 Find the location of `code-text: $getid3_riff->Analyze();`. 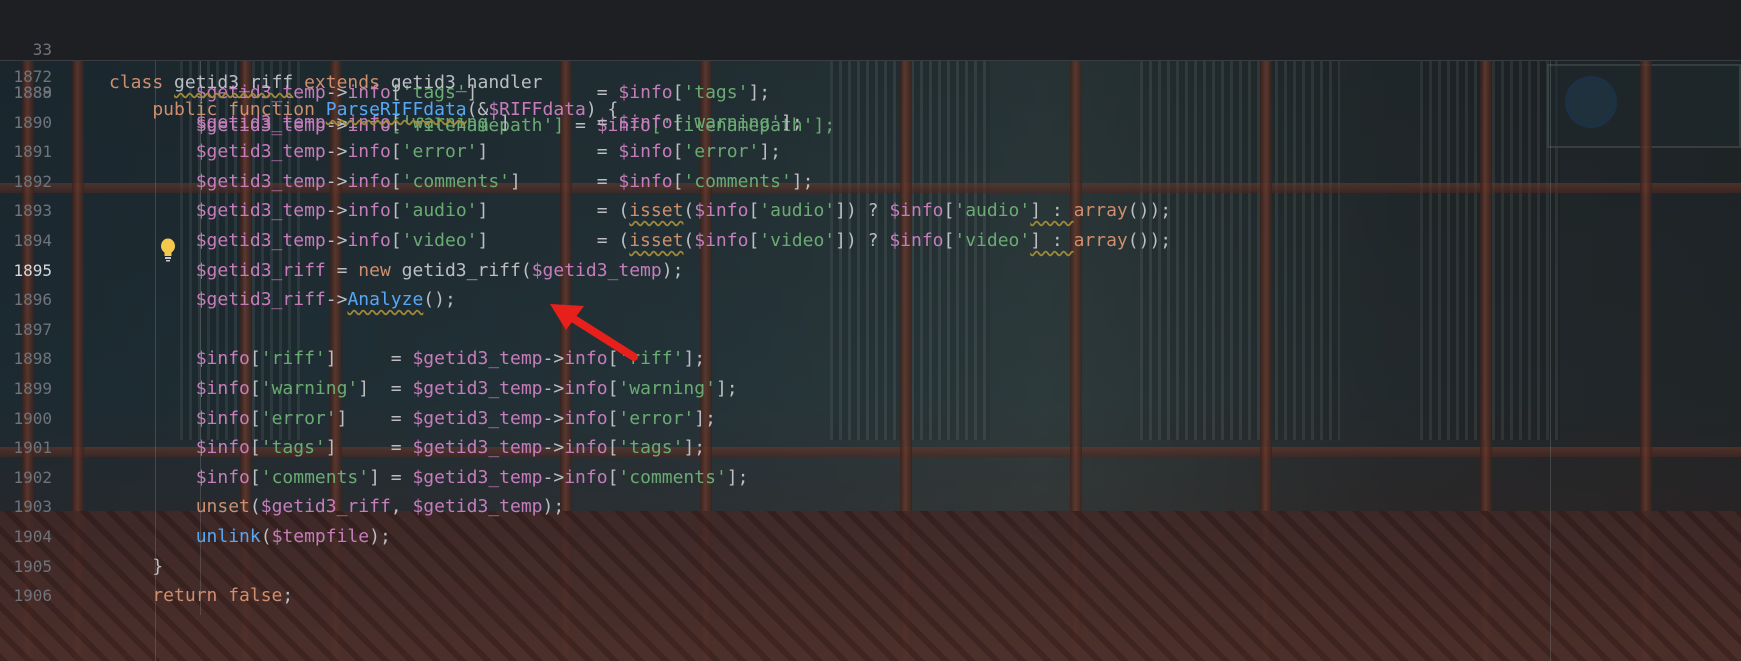

code-text: $getid3_riff->Analyze(); is located at coordinates (282, 299).